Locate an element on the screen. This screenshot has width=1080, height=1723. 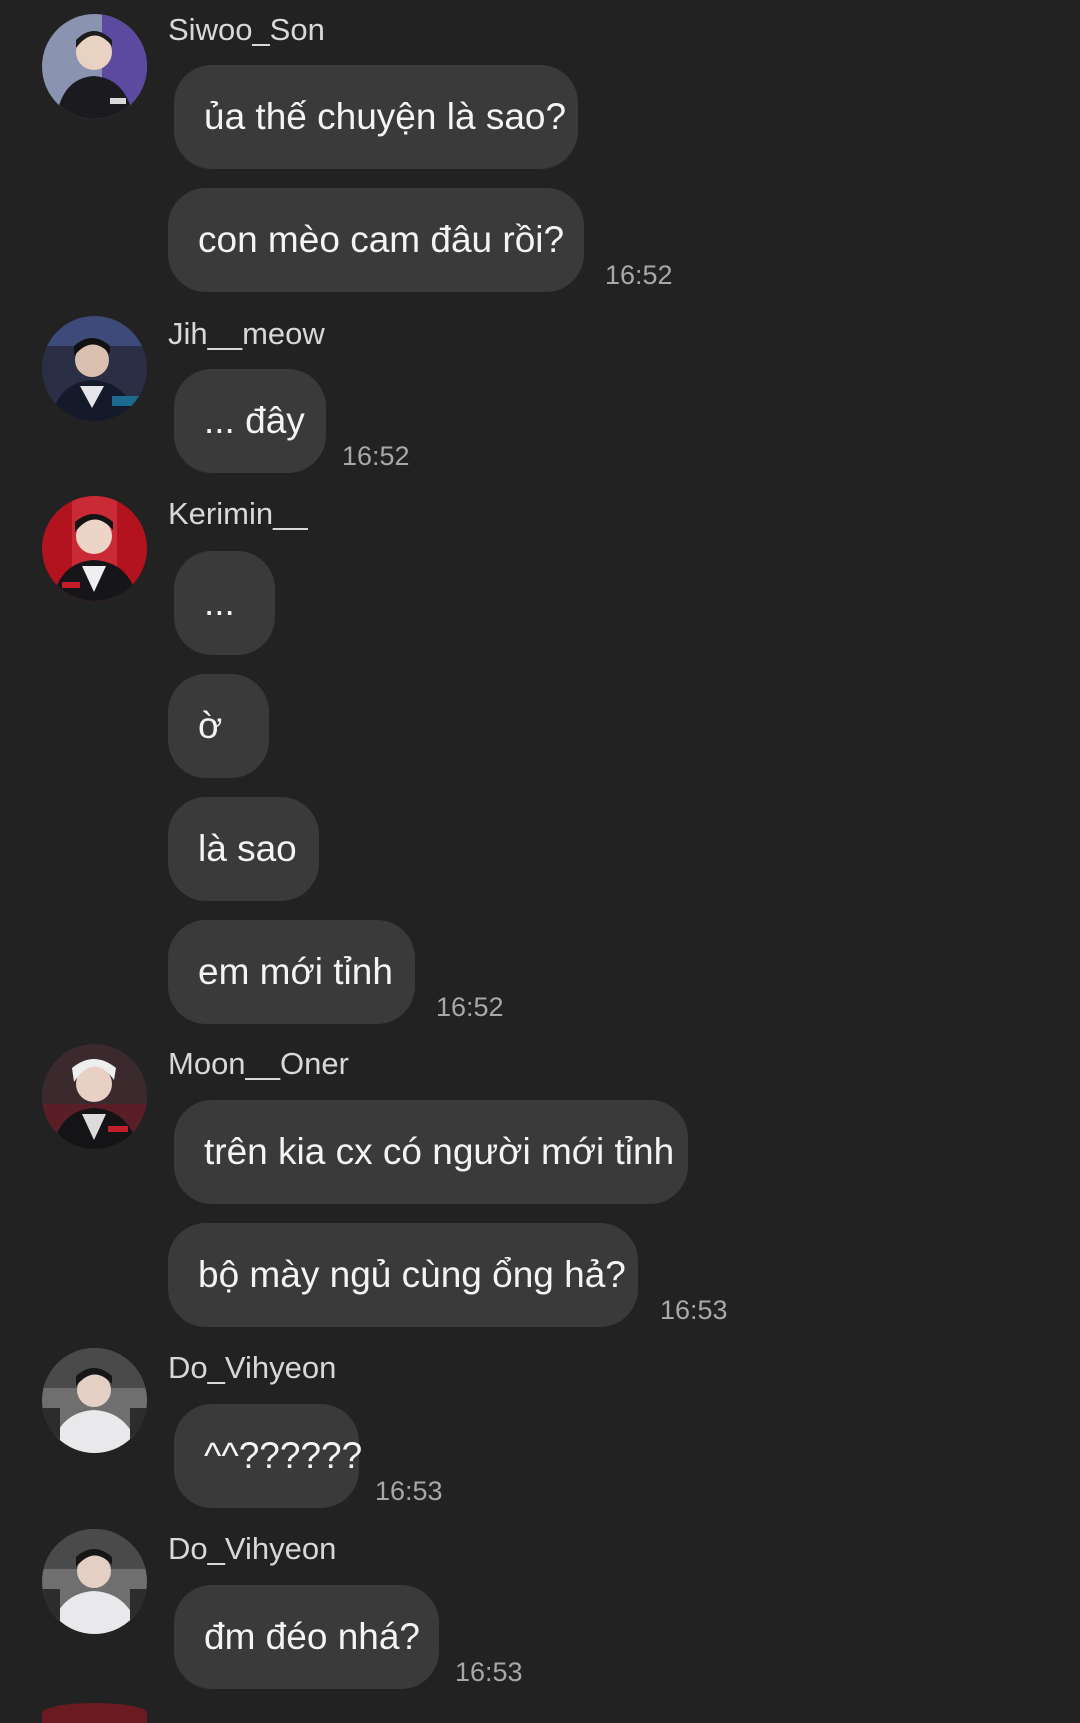
sender-name: Moon__Oner is located at coordinates (258, 1063).